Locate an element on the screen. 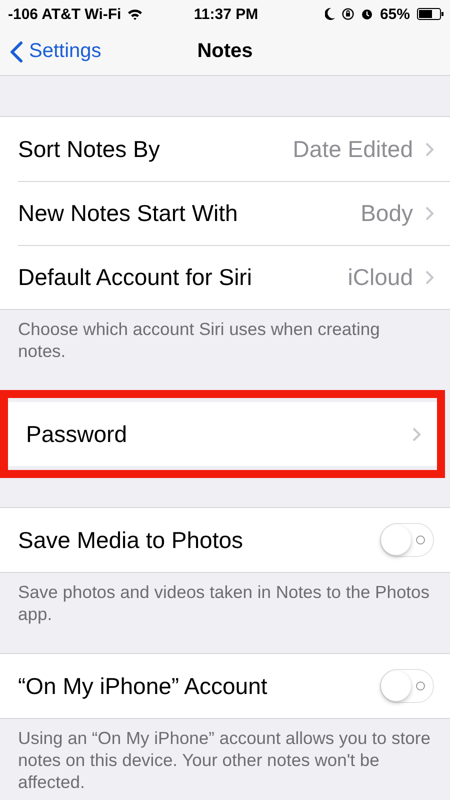 The image size is (450, 800). carrier-text: -106 AT&T Wi-Fi is located at coordinates (65, 14).